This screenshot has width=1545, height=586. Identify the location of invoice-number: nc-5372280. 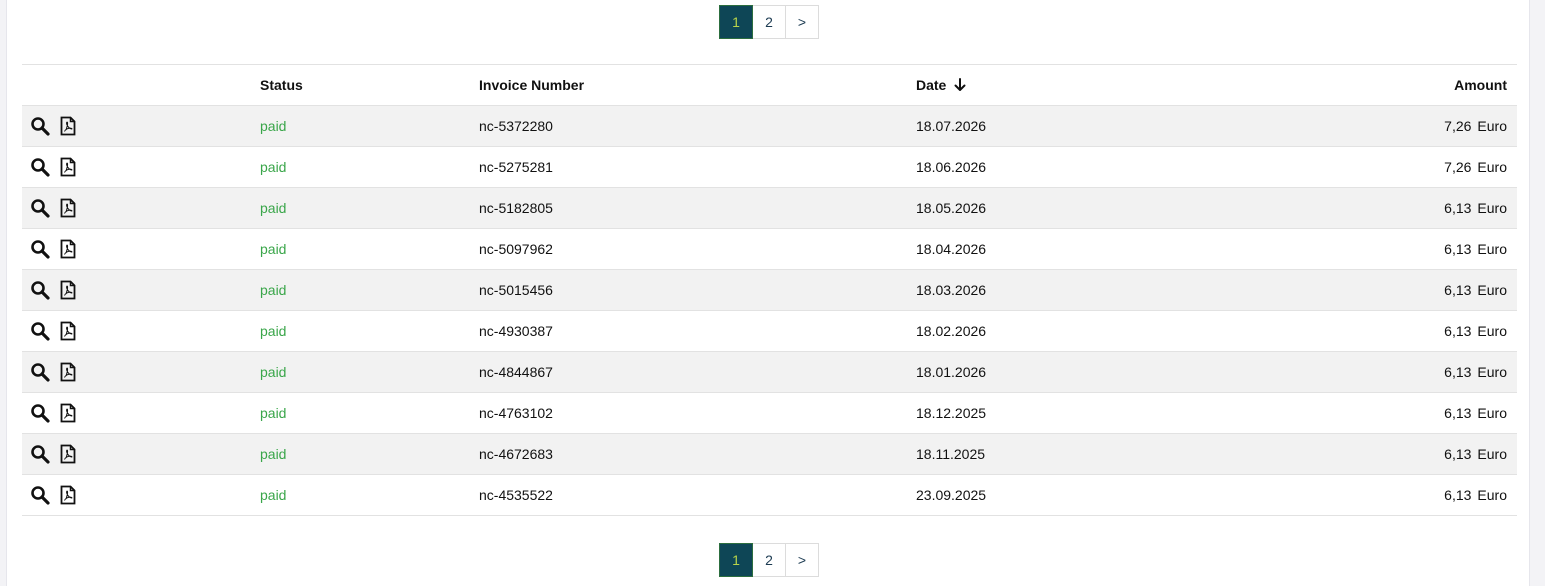
(516, 126).